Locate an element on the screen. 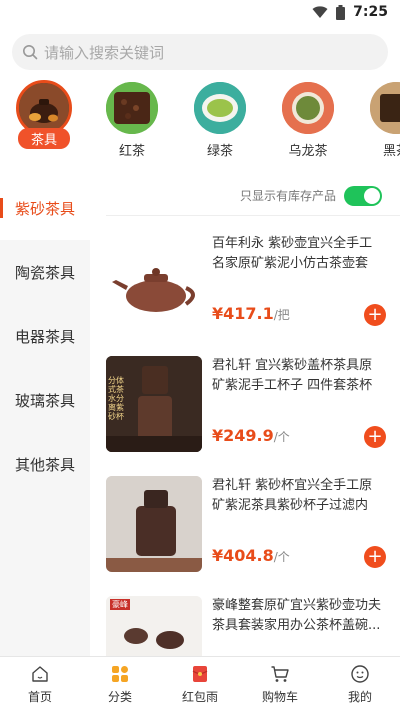 The image size is (400, 710). tab-home: 首页 is located at coordinates (40, 683).